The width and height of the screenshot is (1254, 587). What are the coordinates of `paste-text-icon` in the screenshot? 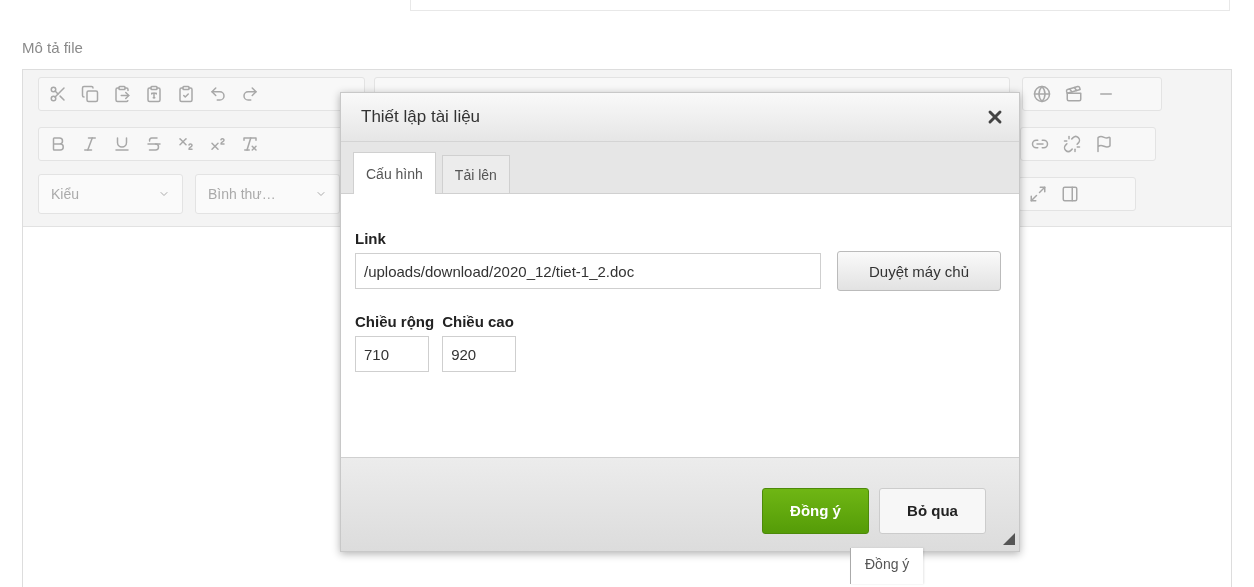 It's located at (154, 94).